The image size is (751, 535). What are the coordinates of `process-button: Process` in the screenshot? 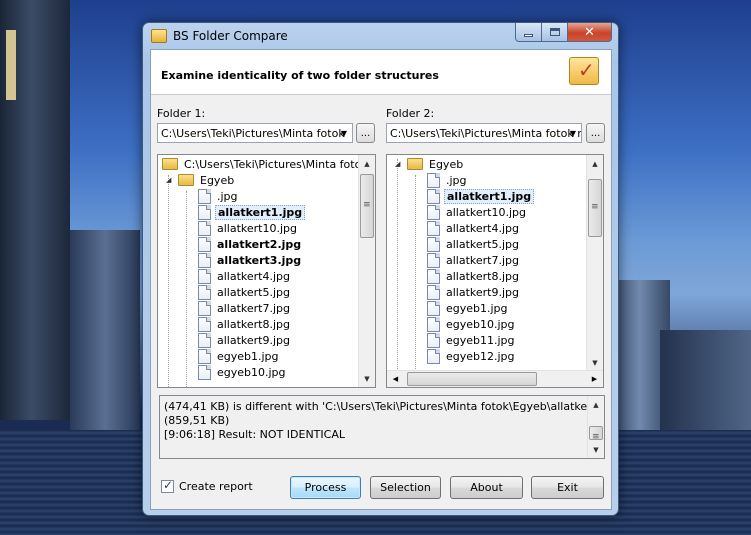 It's located at (325, 487).